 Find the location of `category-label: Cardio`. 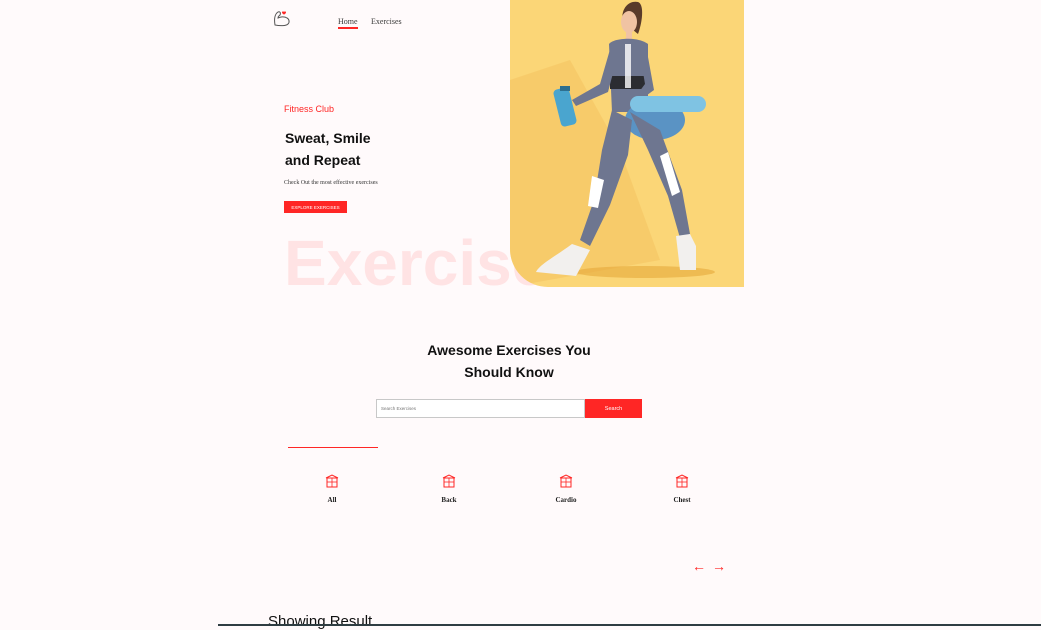

category-label: Cardio is located at coordinates (566, 500).